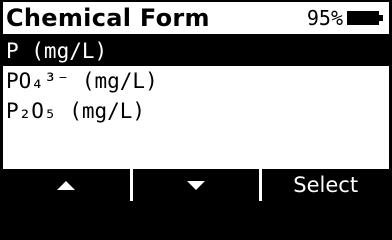 Image resolution: width=392 pixels, height=240 pixels. What do you see at coordinates (324, 18) in the screenshot?
I see `battery-percent: 95%` at bounding box center [324, 18].